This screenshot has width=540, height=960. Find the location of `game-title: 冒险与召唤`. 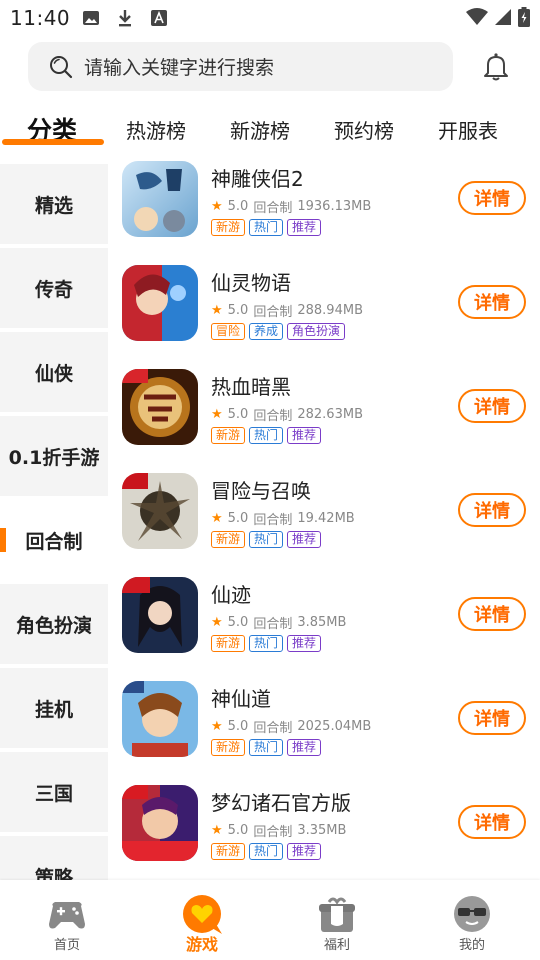

game-title: 冒险与召唤 is located at coordinates (261, 491).